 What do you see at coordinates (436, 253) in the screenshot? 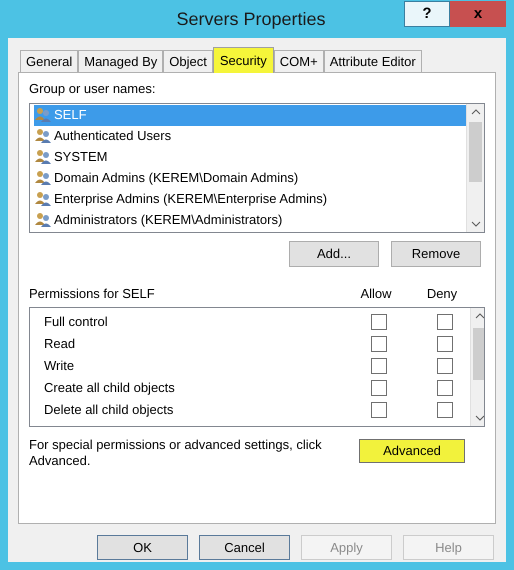
I see `list-button: Remove` at bounding box center [436, 253].